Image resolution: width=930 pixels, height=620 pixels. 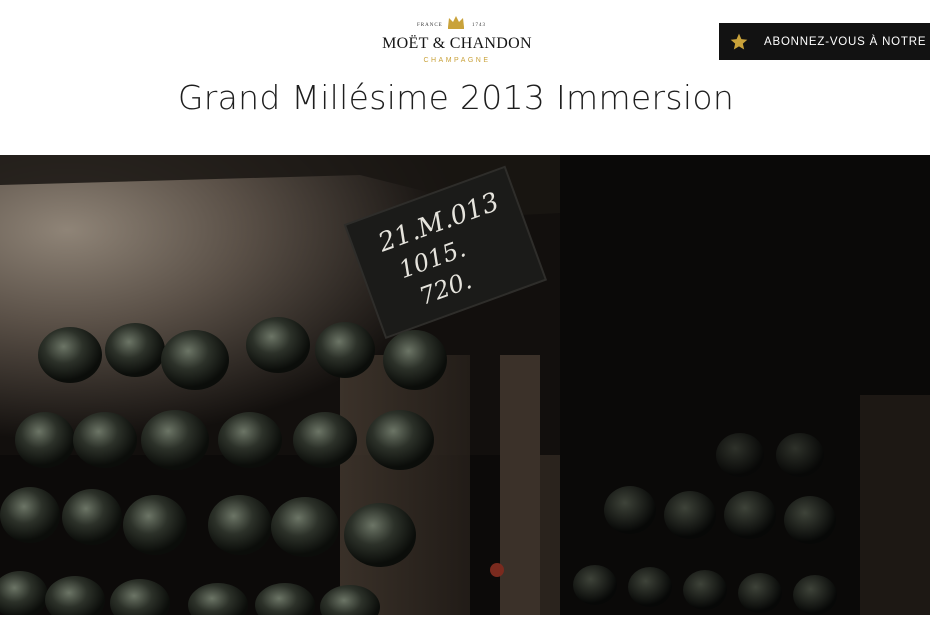 What do you see at coordinates (457, 60) in the screenshot?
I see `logo-subtitle: CHAMPAGNE` at bounding box center [457, 60].